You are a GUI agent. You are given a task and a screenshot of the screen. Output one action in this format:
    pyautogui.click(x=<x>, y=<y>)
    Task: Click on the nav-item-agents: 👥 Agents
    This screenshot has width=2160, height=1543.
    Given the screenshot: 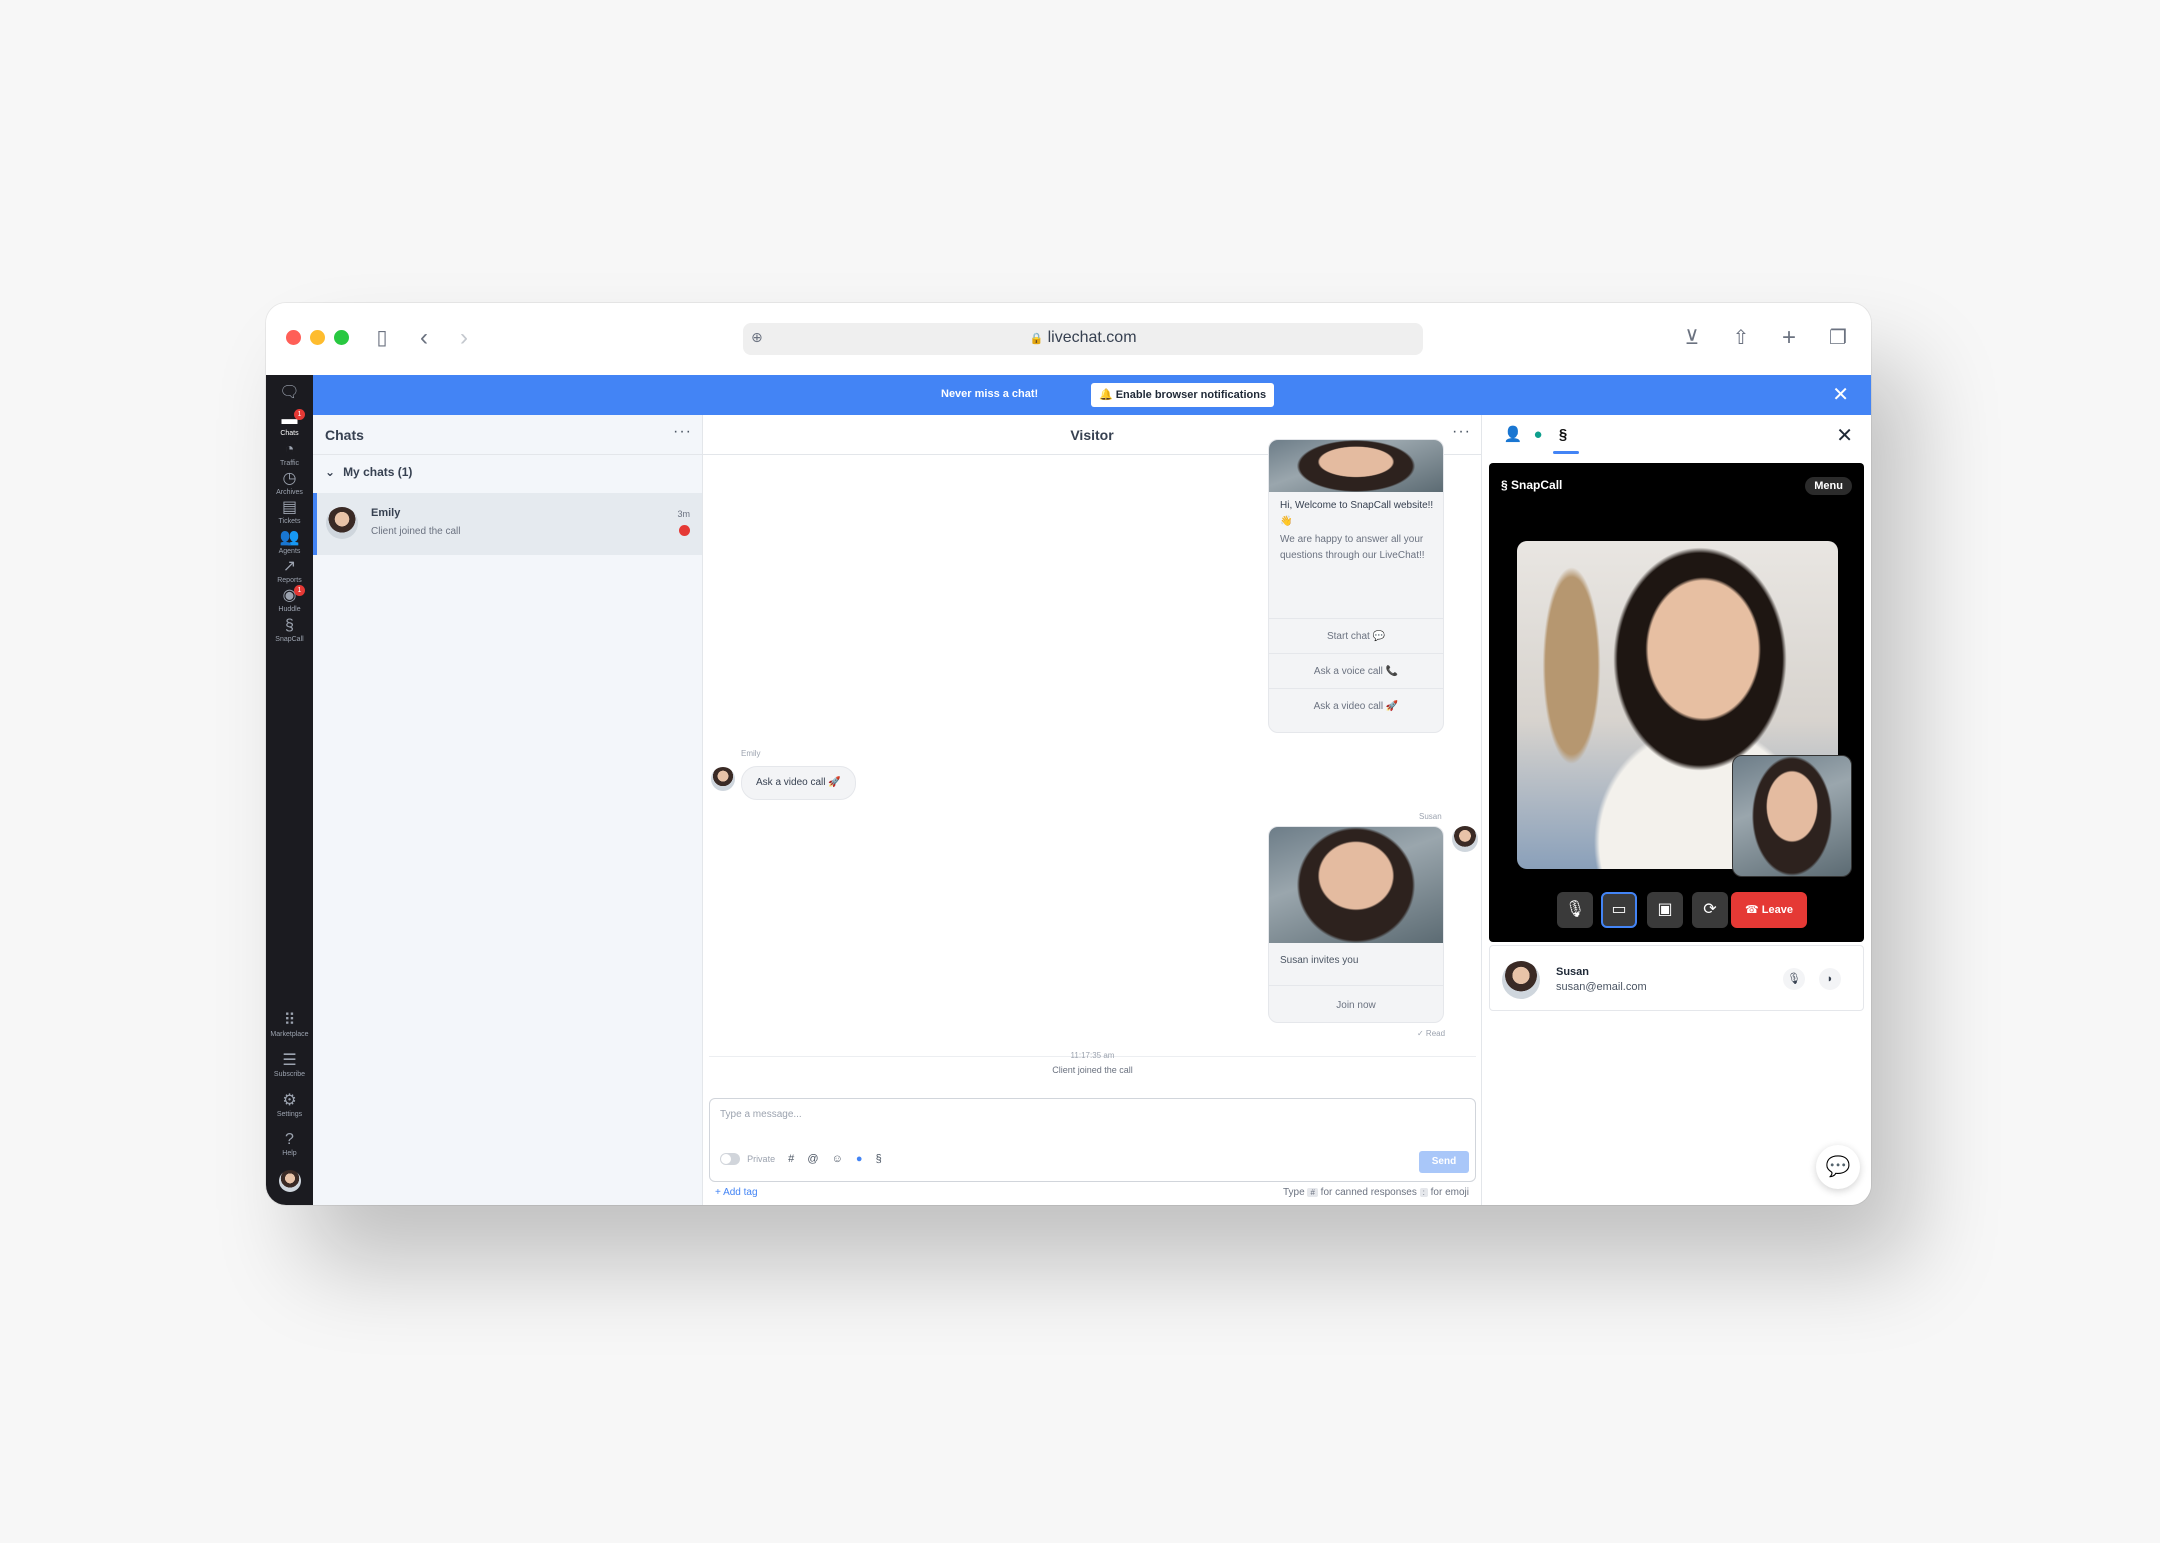 What is the action you would take?
    pyautogui.click(x=289, y=542)
    